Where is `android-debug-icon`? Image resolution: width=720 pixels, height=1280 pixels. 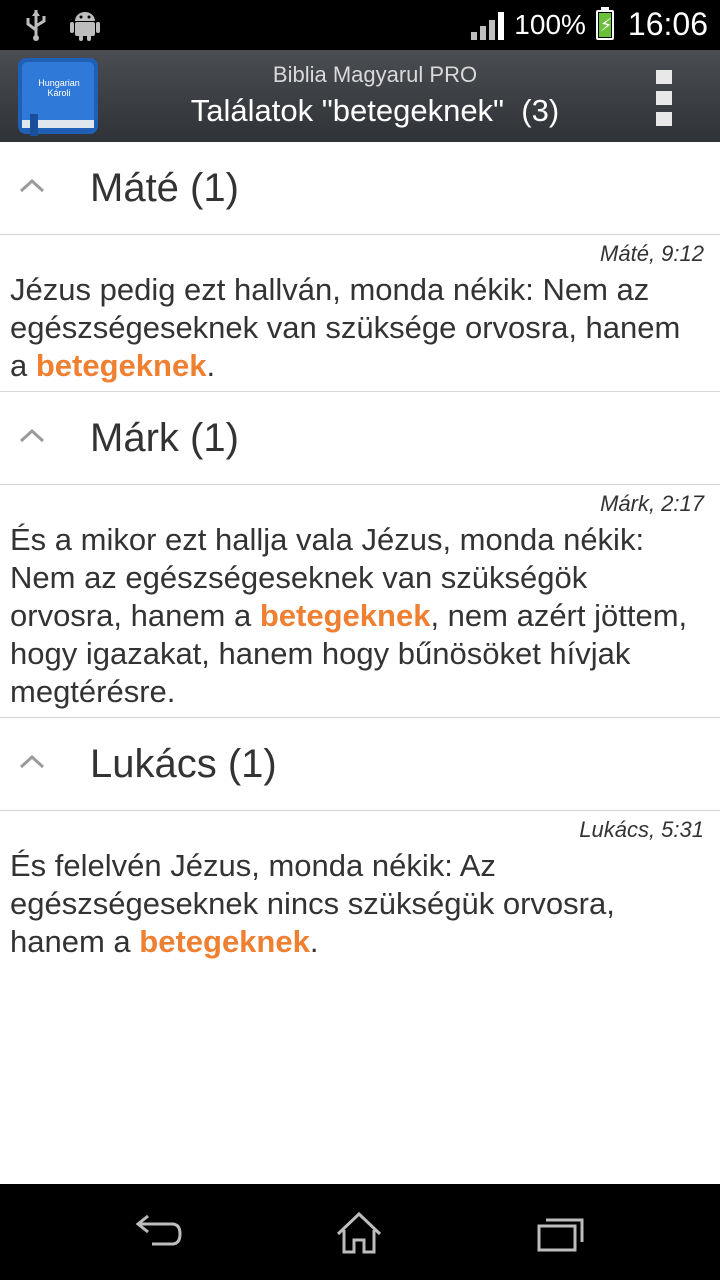 android-debug-icon is located at coordinates (85, 26).